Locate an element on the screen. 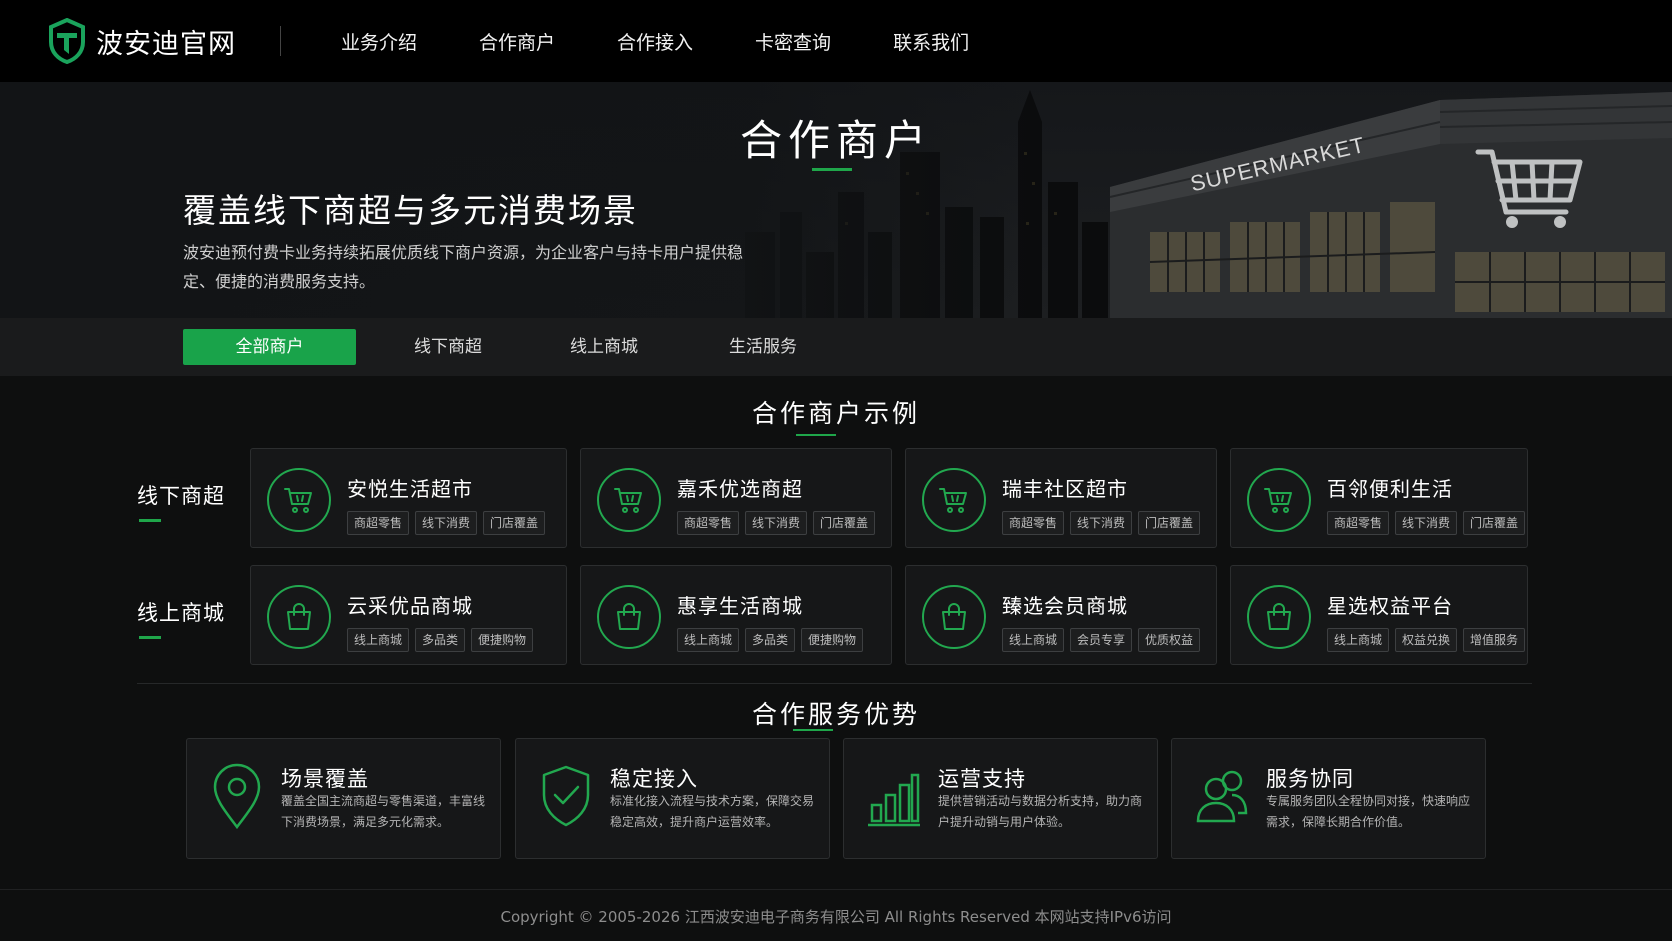  merchant-card: 云采优品商城 线上商城 多品类 便捷购物 is located at coordinates (408, 615).